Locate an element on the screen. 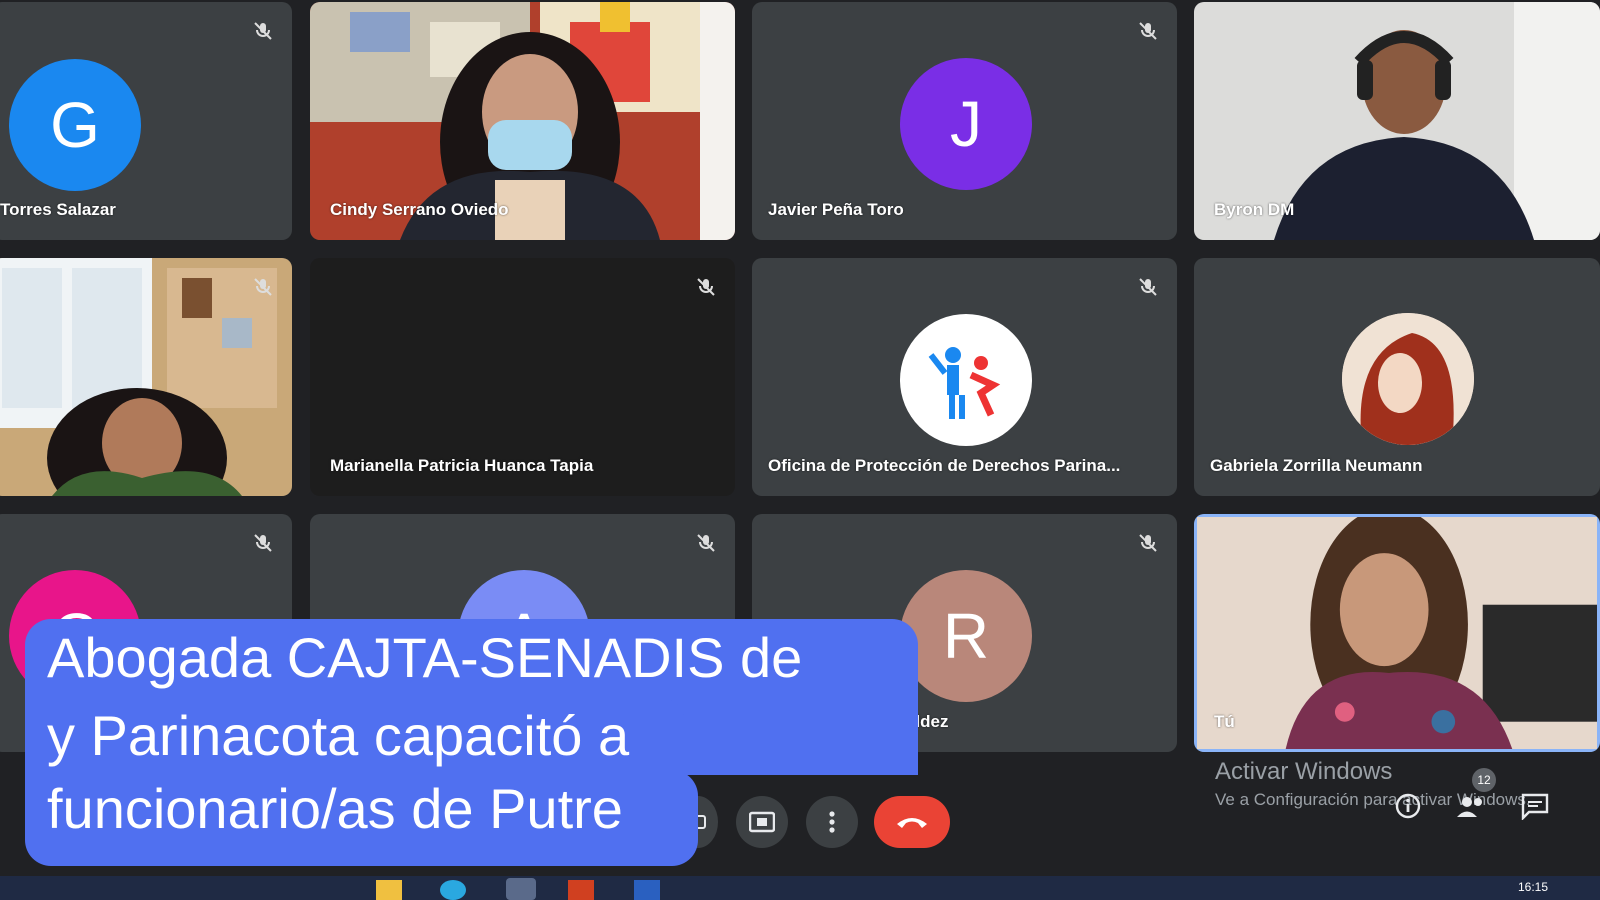  participant-tile-cindy: Cindy Serrano Oviedo is located at coordinates (522, 121).